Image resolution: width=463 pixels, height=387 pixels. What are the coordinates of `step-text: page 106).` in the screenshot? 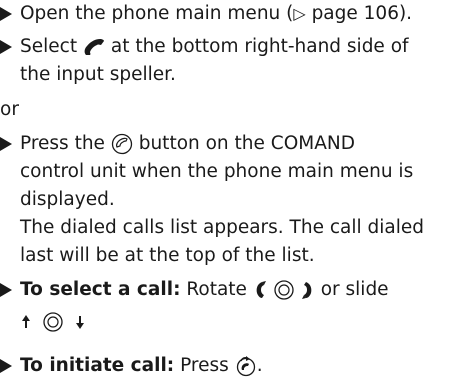 It's located at (359, 13).